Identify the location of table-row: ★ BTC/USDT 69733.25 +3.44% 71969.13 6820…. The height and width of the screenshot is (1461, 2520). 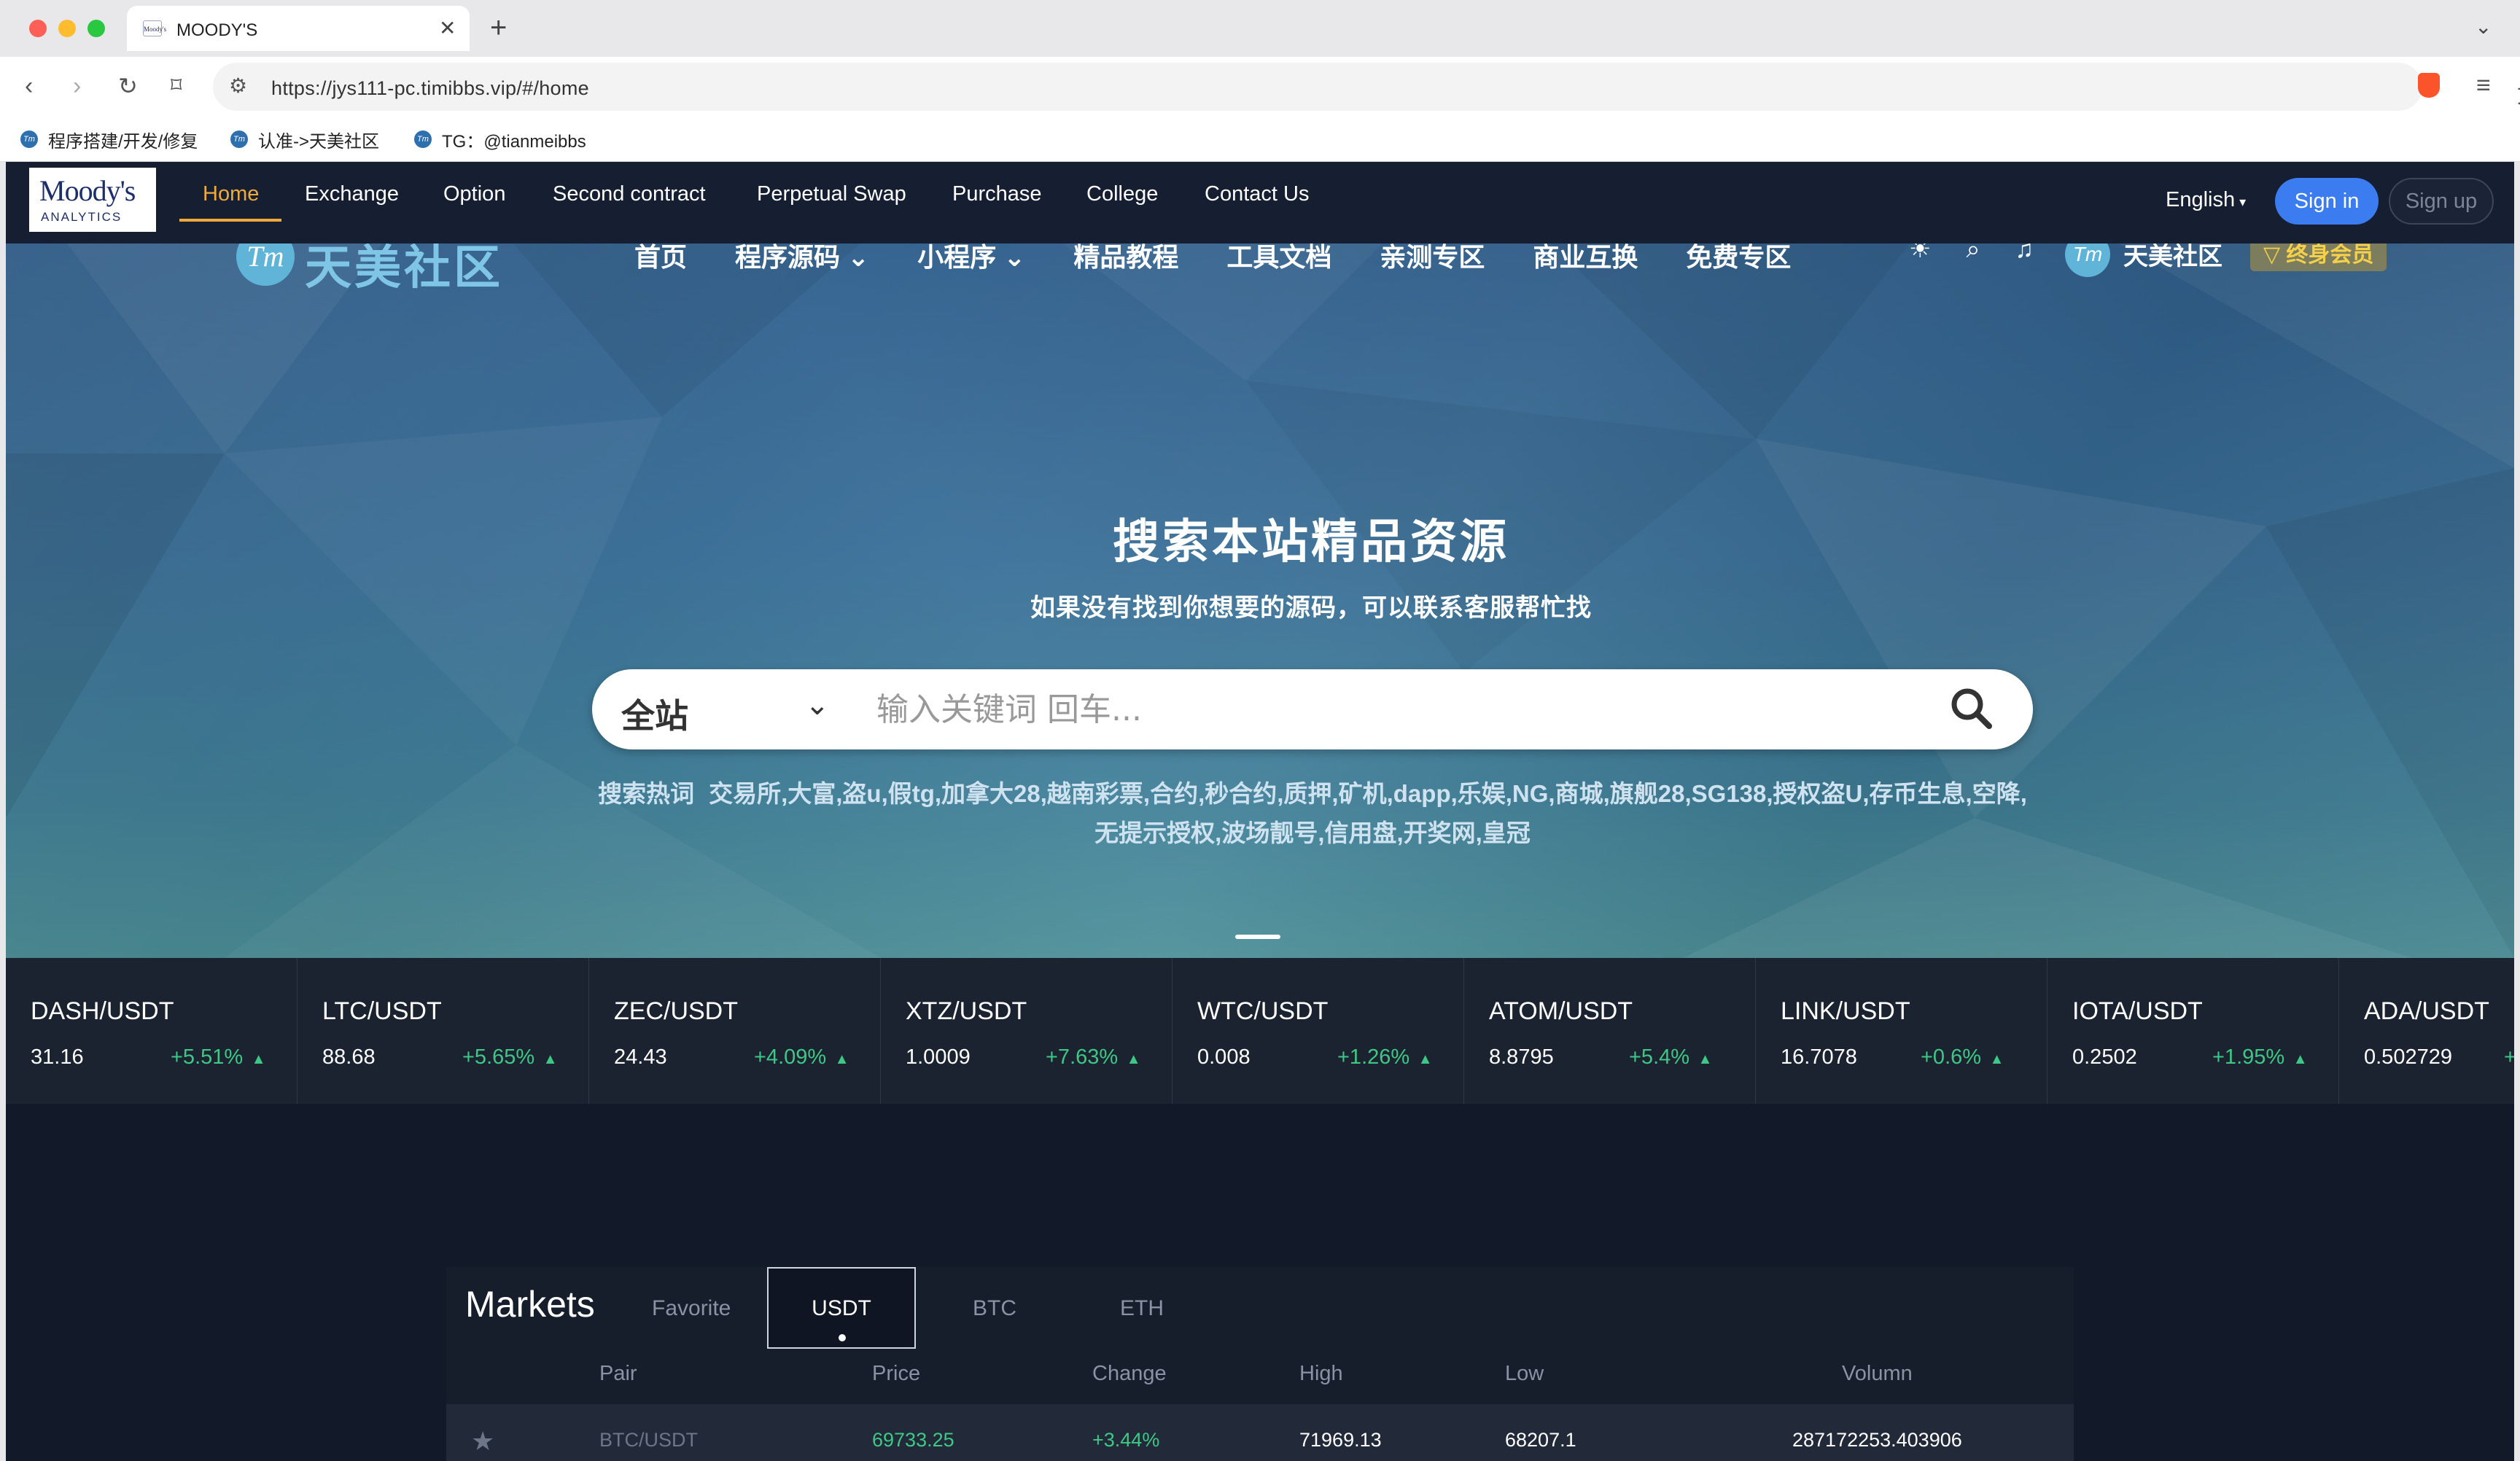
(1260, 1432).